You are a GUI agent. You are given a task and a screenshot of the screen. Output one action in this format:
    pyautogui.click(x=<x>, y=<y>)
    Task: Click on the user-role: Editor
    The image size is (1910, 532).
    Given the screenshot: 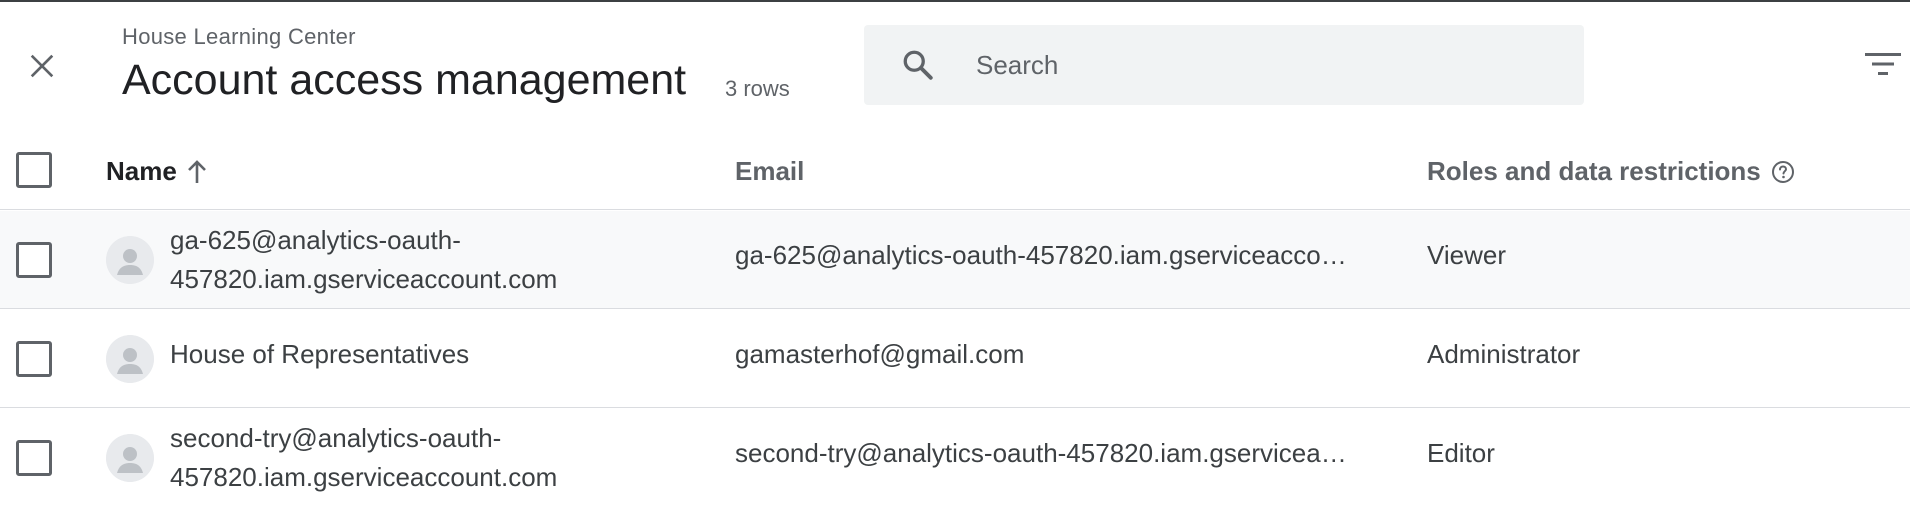 What is the action you would take?
    pyautogui.click(x=1461, y=453)
    